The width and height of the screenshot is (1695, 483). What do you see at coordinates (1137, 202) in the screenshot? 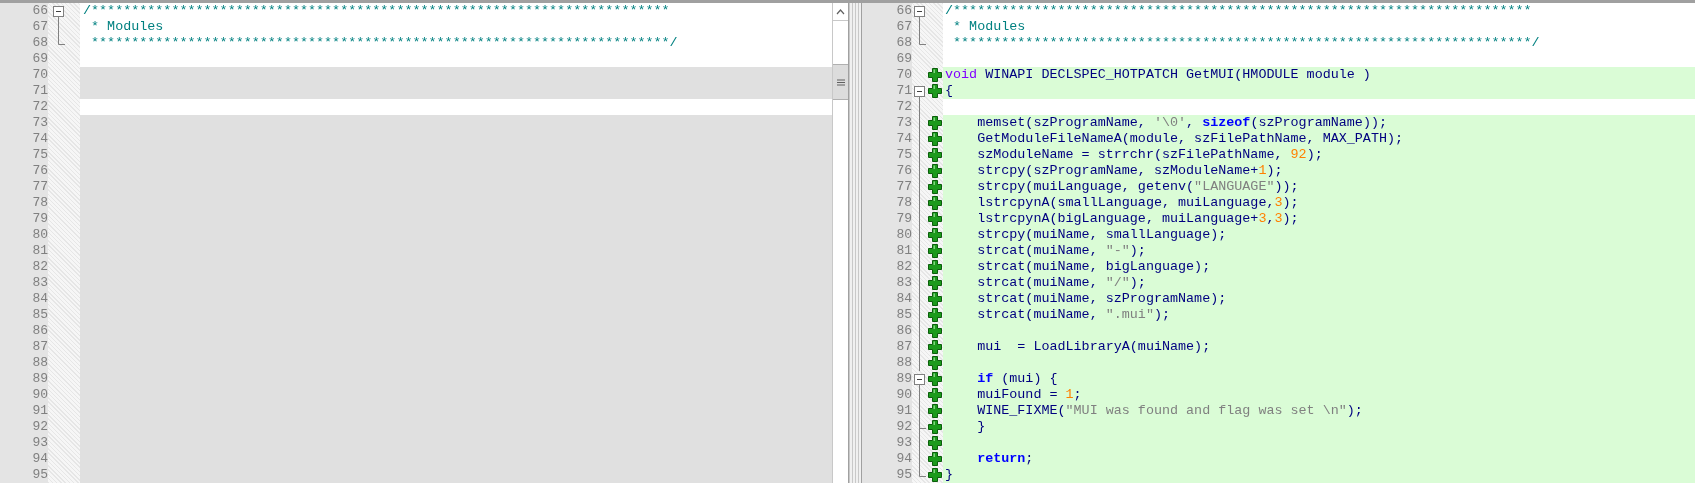
I see `code-text: lstrcpynA(smallLanguage, muiLanguage,3);` at bounding box center [1137, 202].